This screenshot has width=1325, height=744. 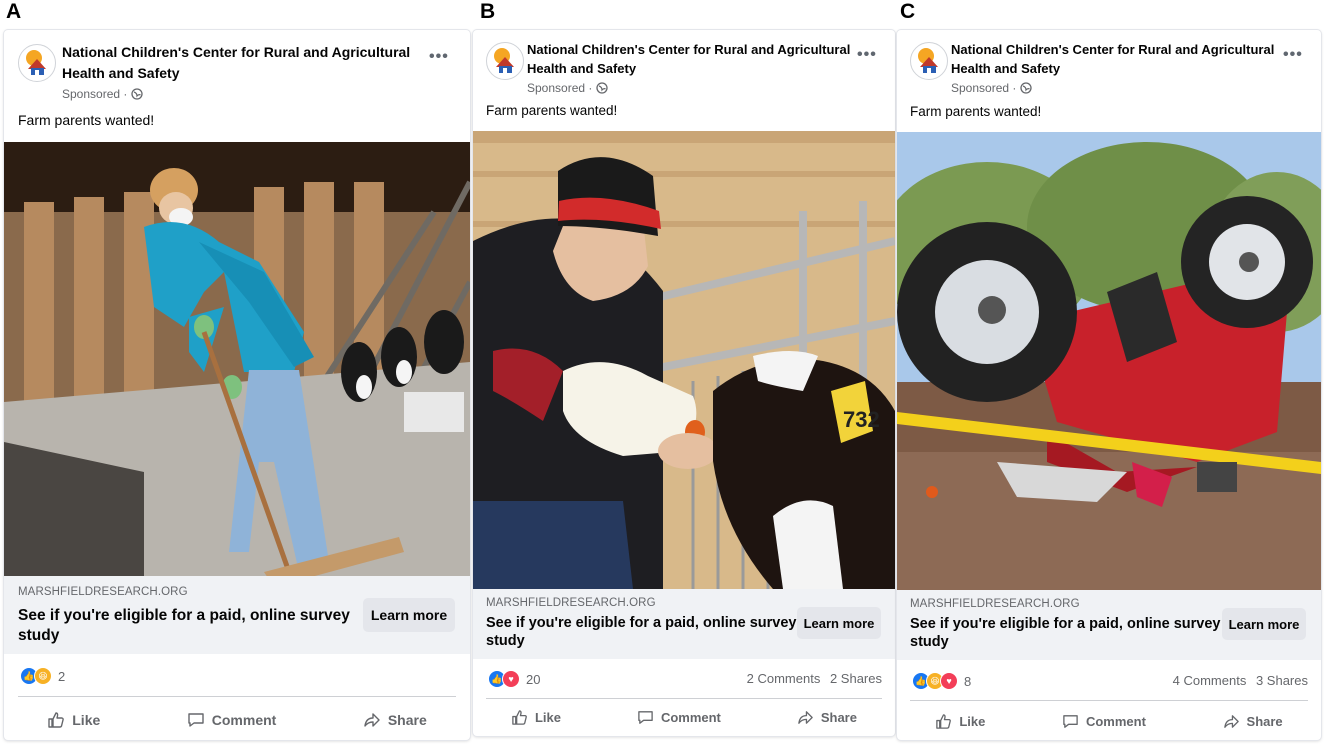 I want to click on panel-label-c: C, so click(x=908, y=11).